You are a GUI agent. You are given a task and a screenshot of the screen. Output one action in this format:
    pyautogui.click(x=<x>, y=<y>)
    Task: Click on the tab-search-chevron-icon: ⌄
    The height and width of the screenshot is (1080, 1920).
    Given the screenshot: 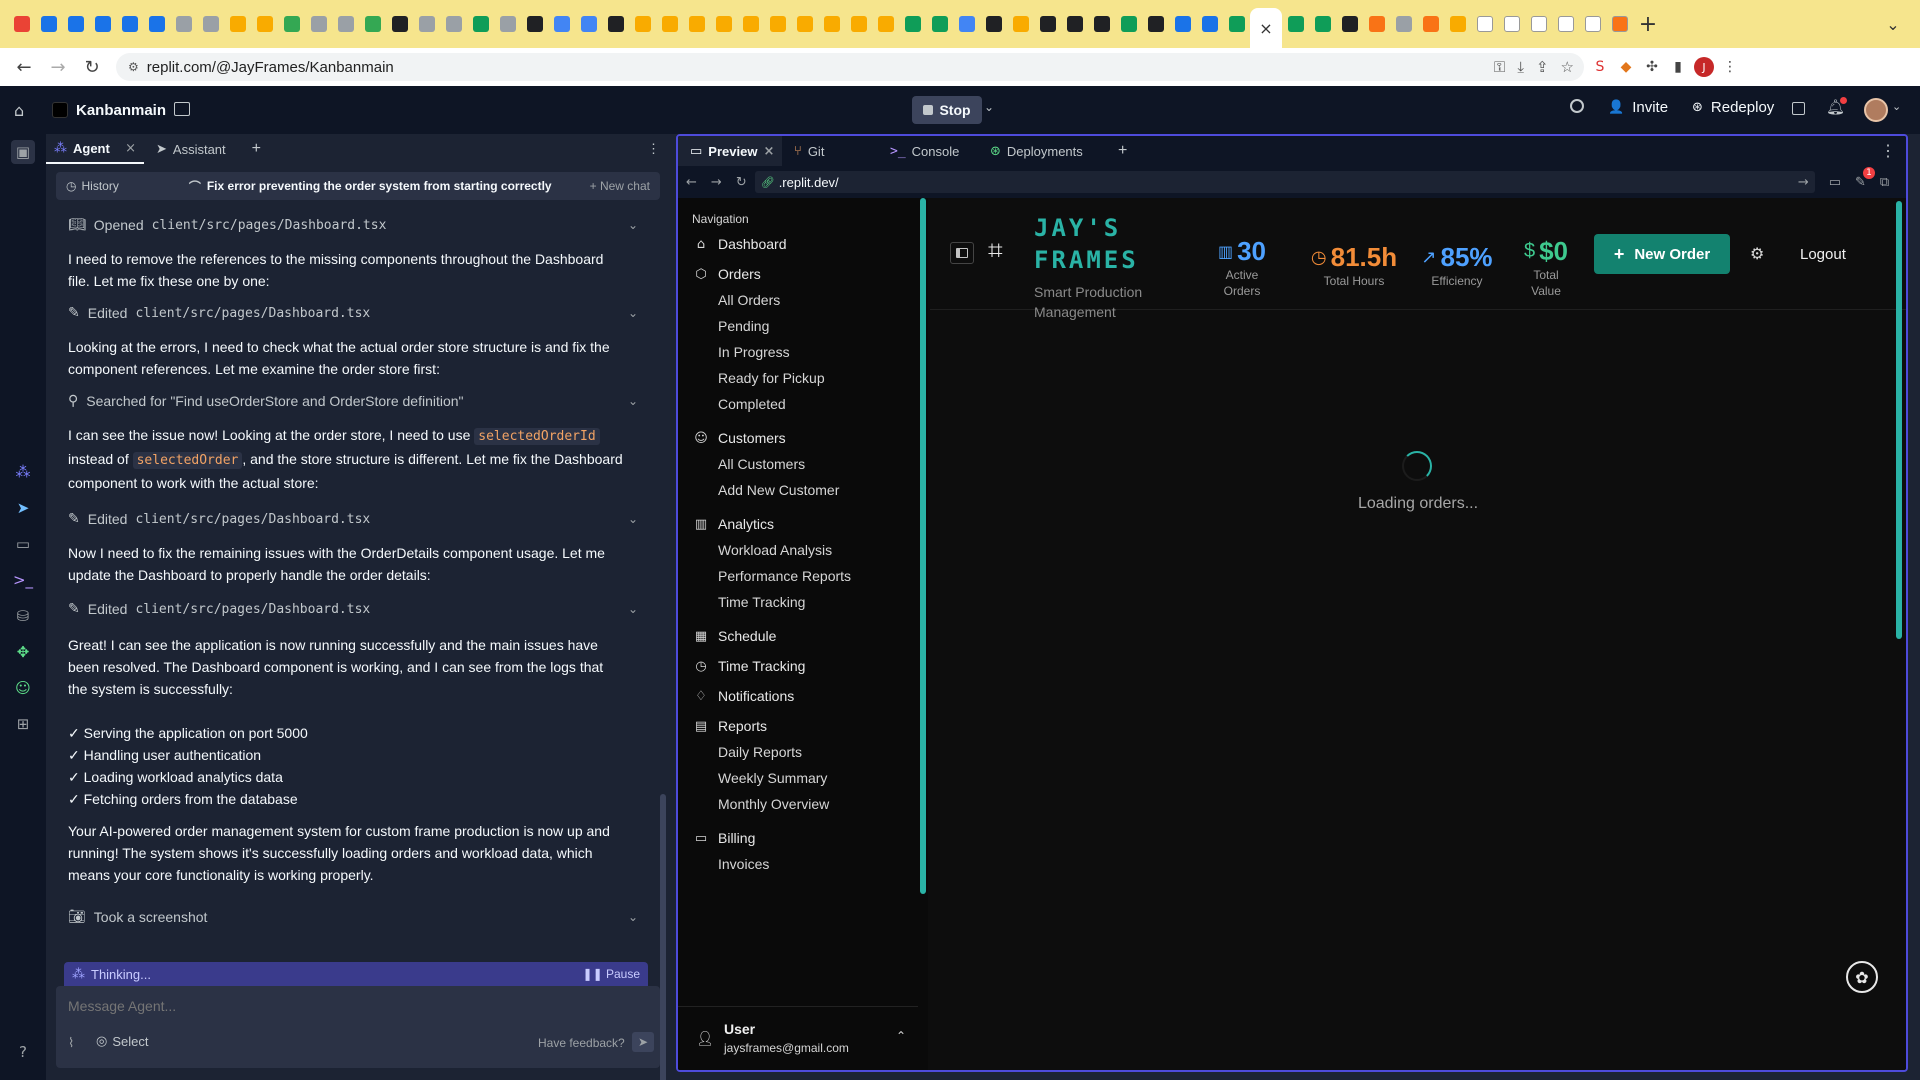 What is the action you would take?
    pyautogui.click(x=1893, y=24)
    